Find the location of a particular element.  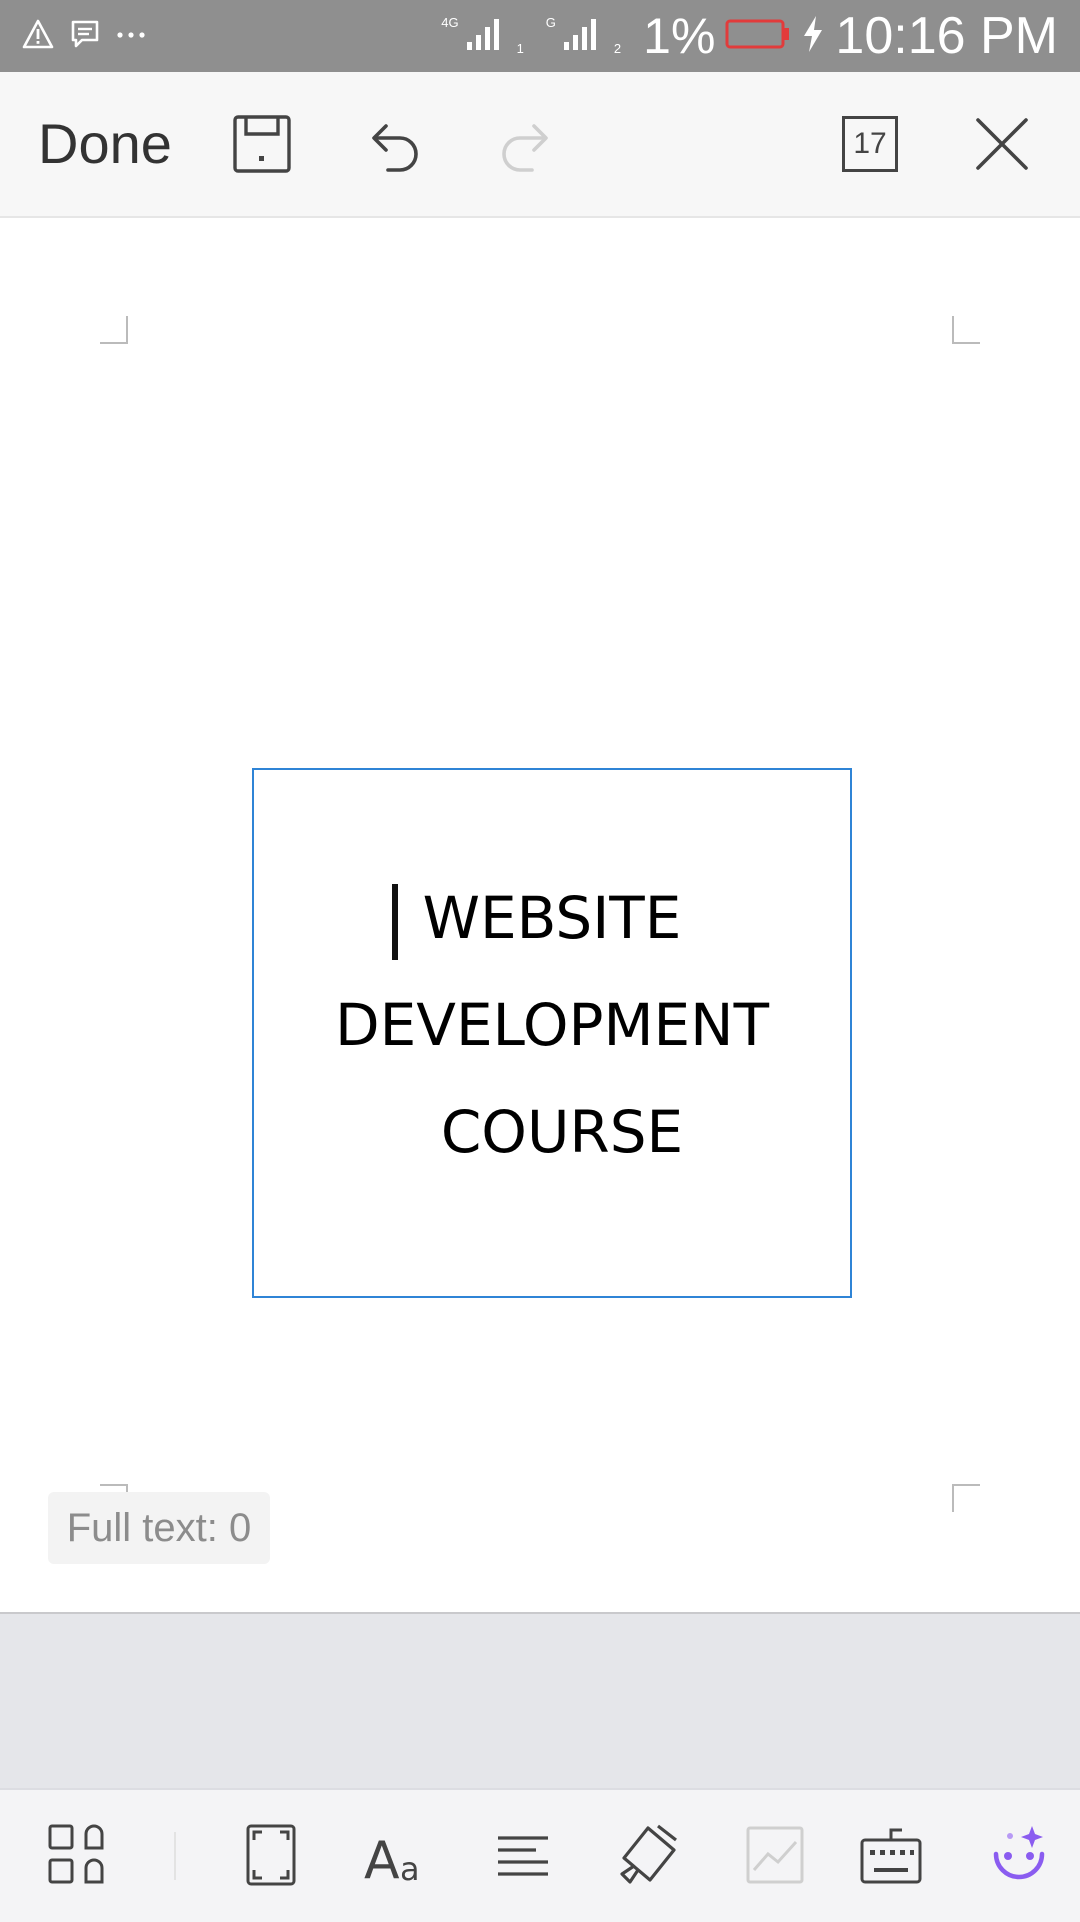

status-left is located at coordinates (84, 36).